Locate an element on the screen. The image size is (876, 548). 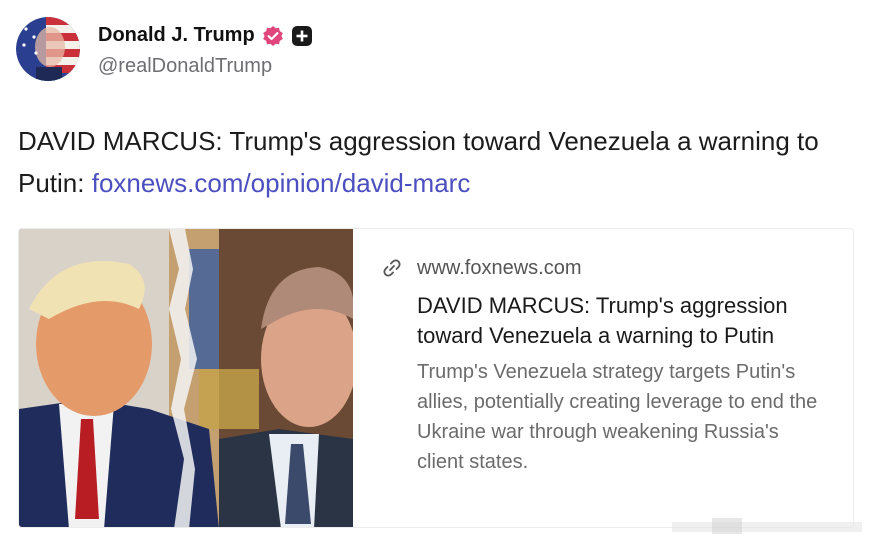
display-name: Donald J. Trump is located at coordinates (176, 35).